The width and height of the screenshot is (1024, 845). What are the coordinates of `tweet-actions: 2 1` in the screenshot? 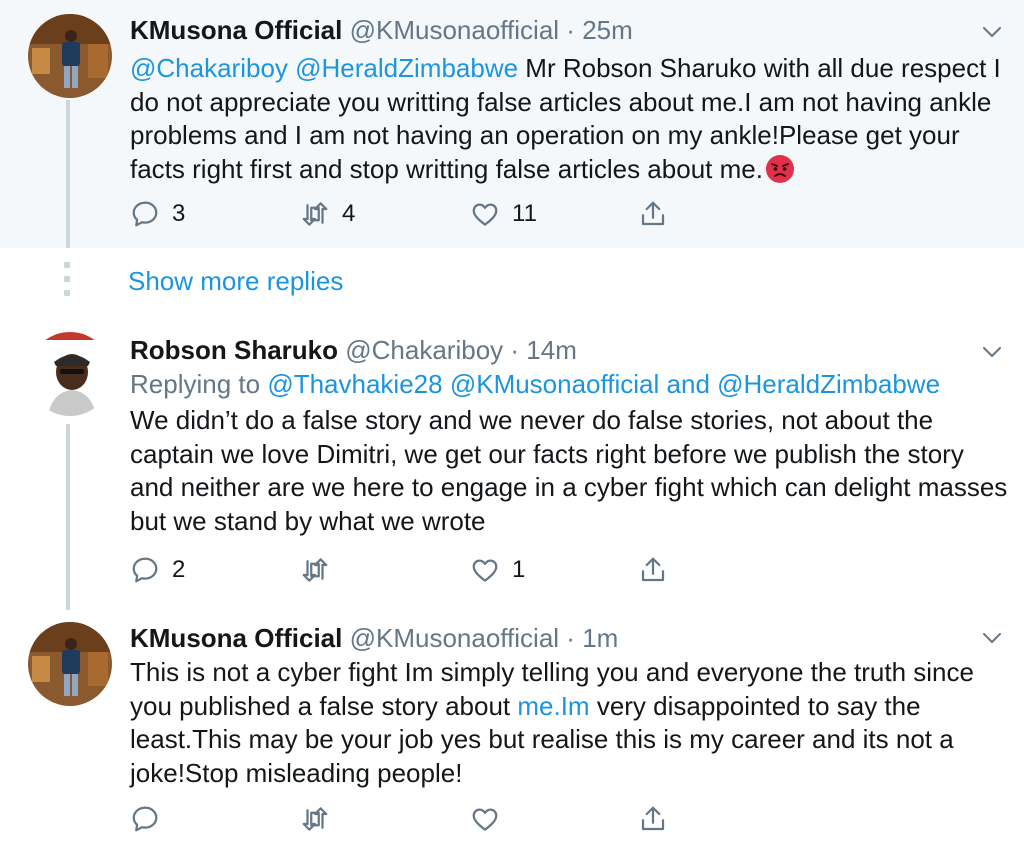 It's located at (410, 570).